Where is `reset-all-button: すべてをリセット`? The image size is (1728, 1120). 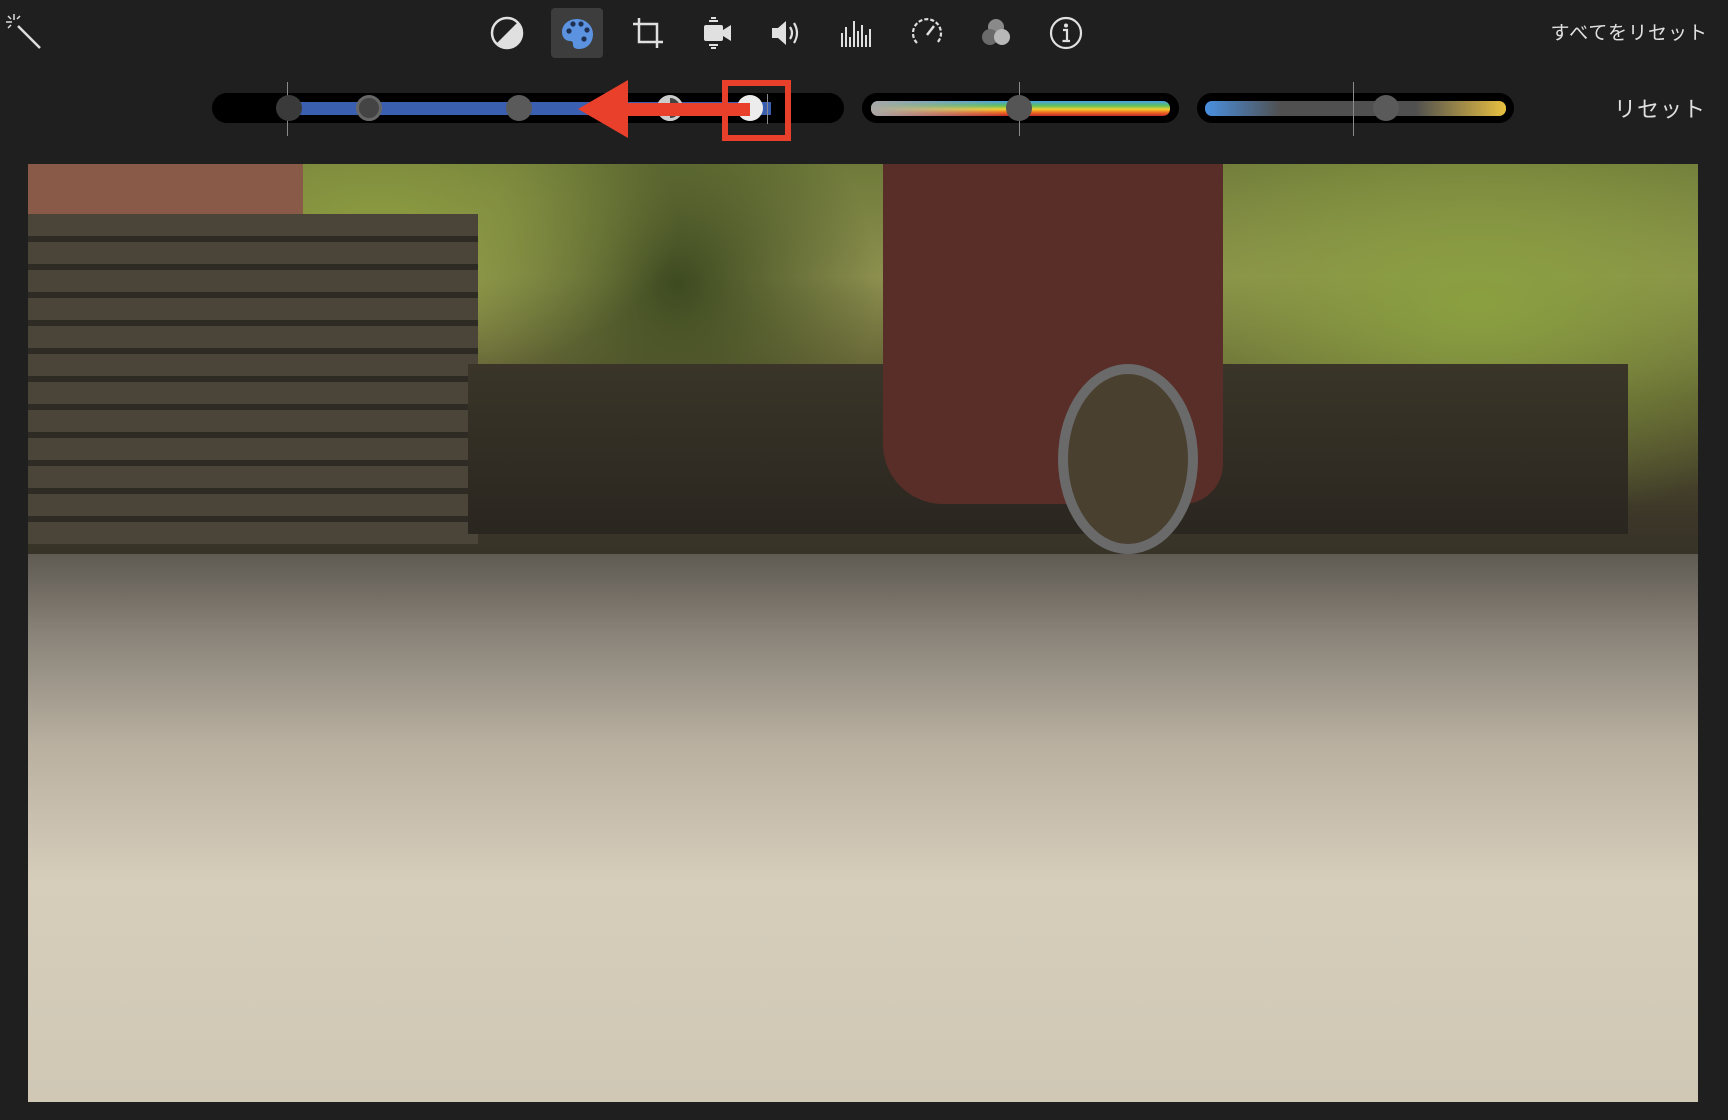 reset-all-button: すべてをリセット is located at coordinates (1629, 31).